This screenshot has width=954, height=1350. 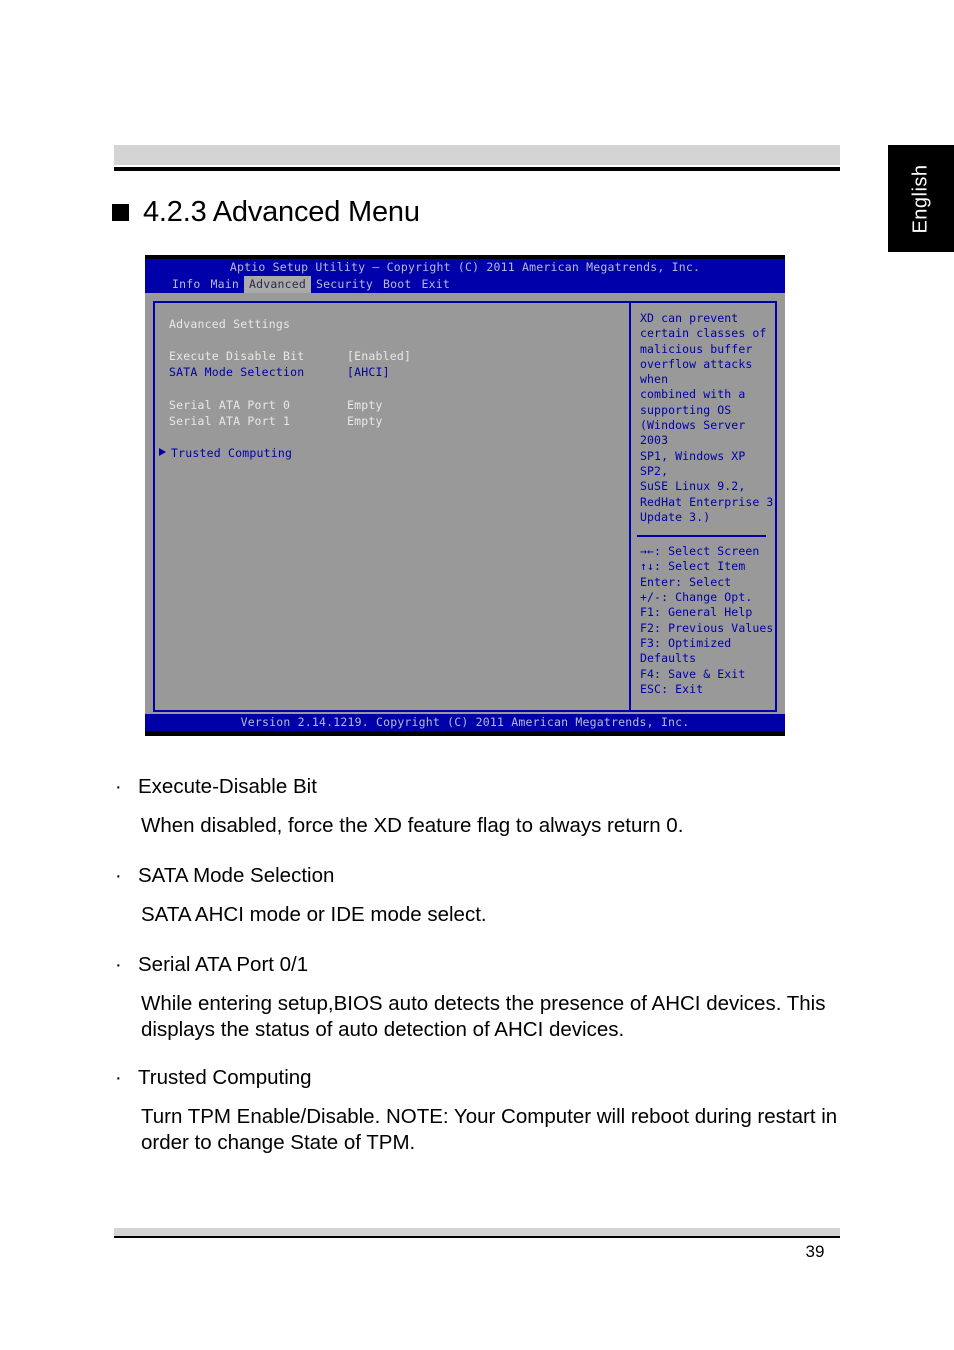 What do you see at coordinates (686, 409) in the screenshot?
I see `help-text-line: supporting OS` at bounding box center [686, 409].